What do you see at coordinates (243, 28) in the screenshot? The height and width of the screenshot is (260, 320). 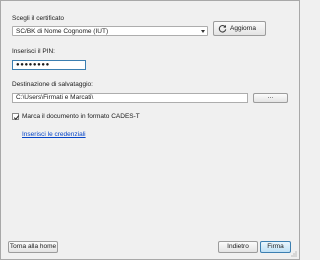 I see `refresh-button-label: Aggiorna` at bounding box center [243, 28].